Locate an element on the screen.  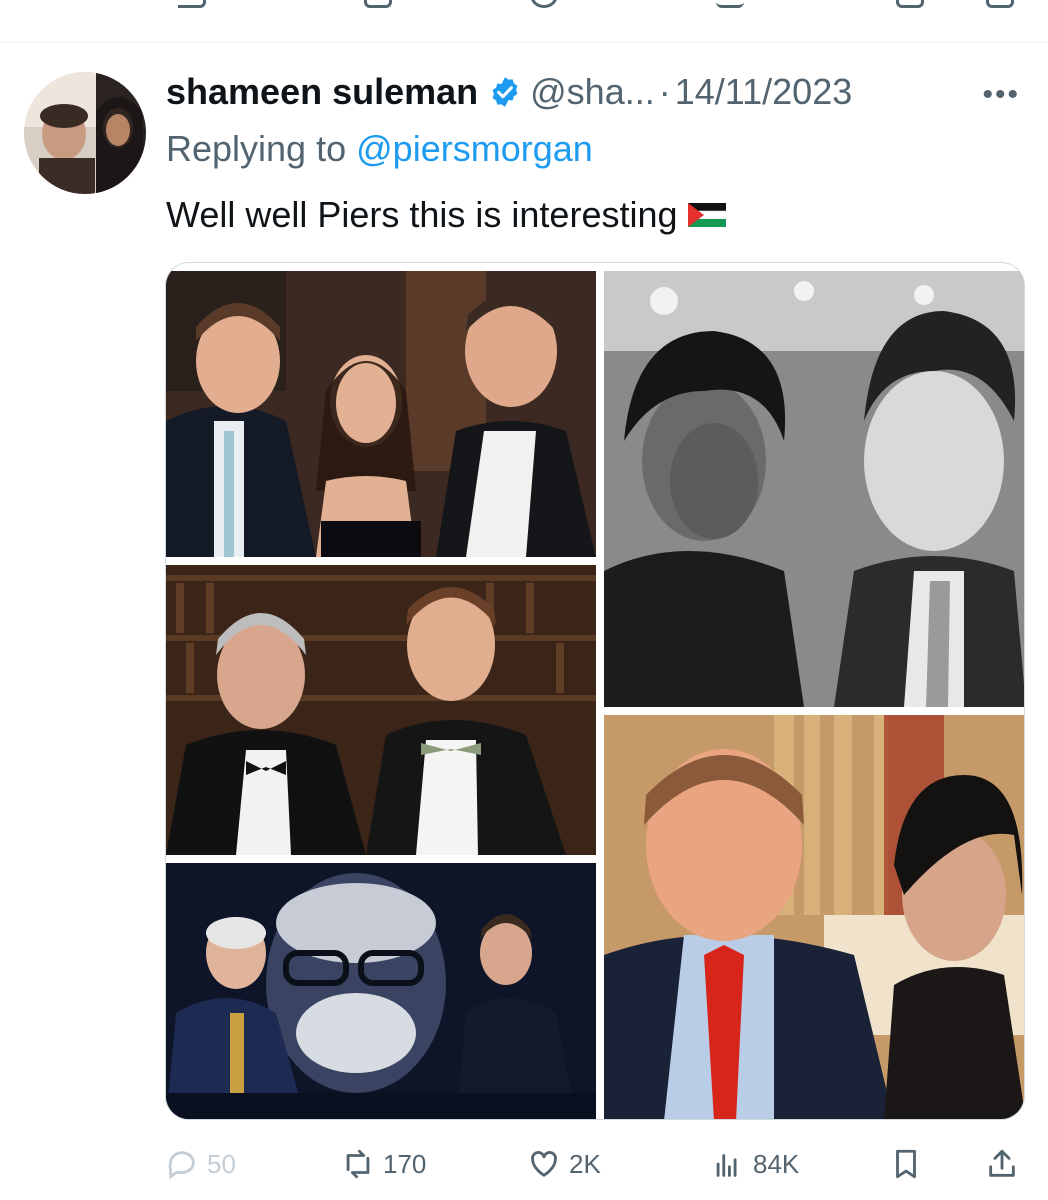
previous-tweet-actions is located at coordinates (524, 7).